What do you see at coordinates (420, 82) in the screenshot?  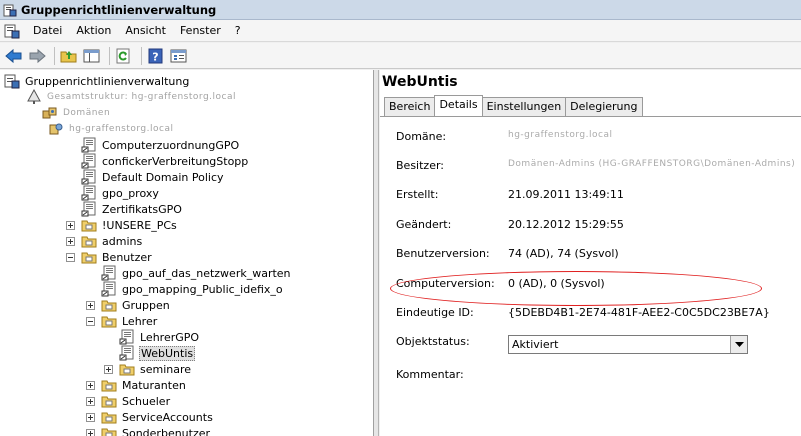 I see `gpo-title: WebUntis` at bounding box center [420, 82].